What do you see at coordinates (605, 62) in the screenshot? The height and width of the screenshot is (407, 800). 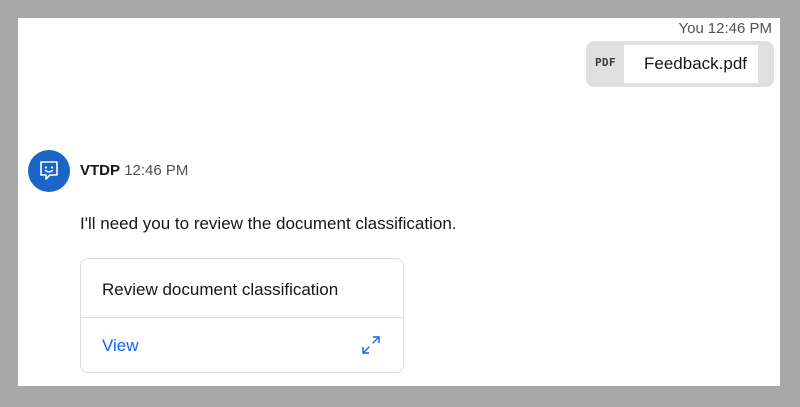 I see `file-type-label: PDF` at bounding box center [605, 62].